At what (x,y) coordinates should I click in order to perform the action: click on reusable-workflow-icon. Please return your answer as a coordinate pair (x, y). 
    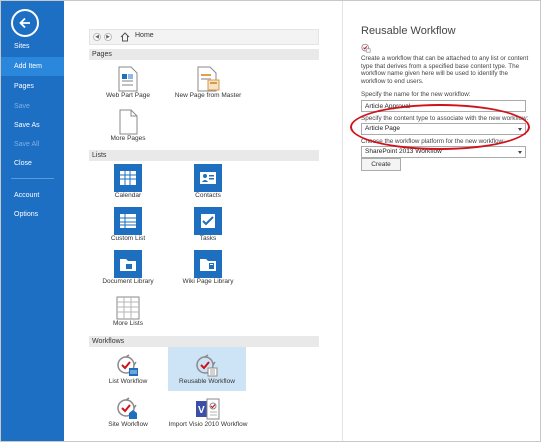
    Looking at the image, I should click on (207, 365).